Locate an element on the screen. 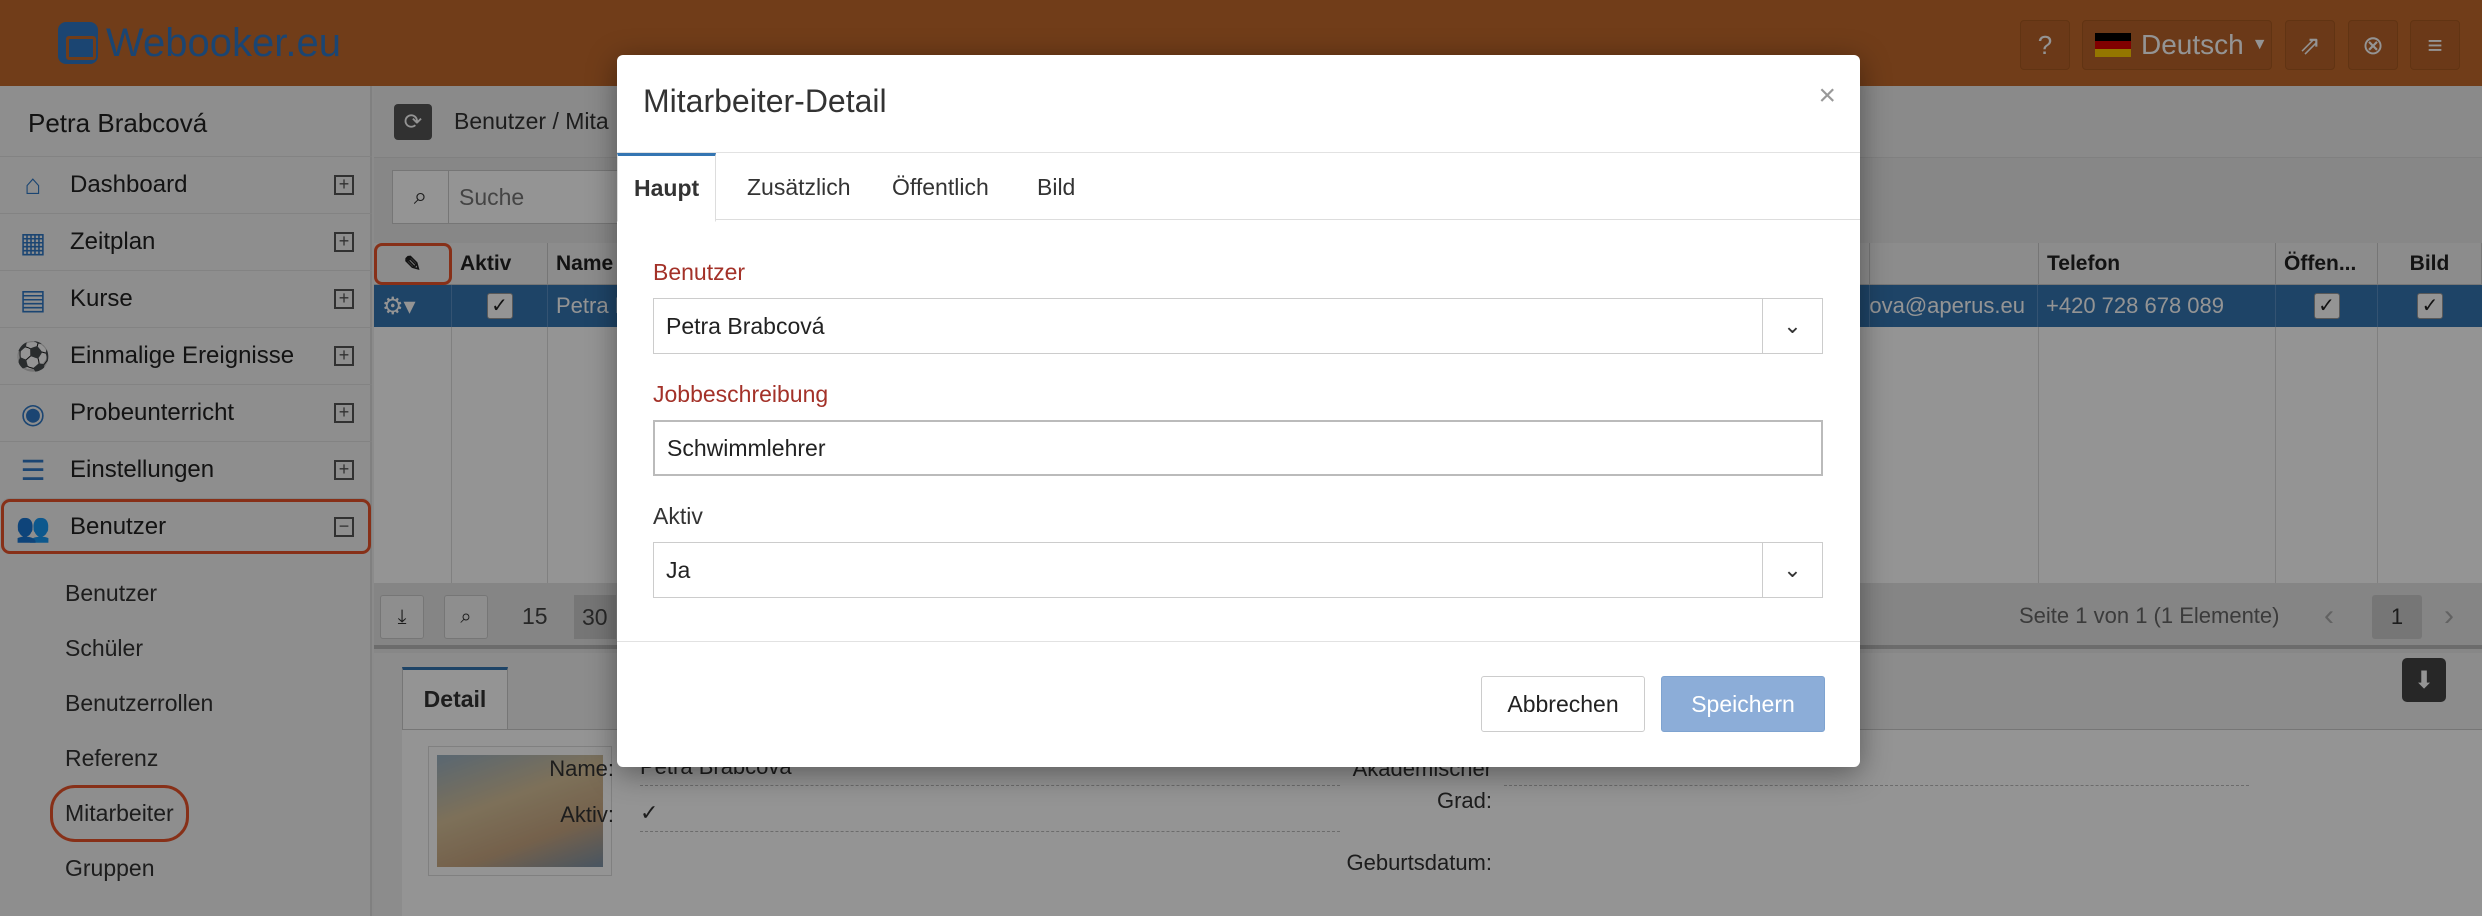  close-icon: × is located at coordinates (1827, 96).